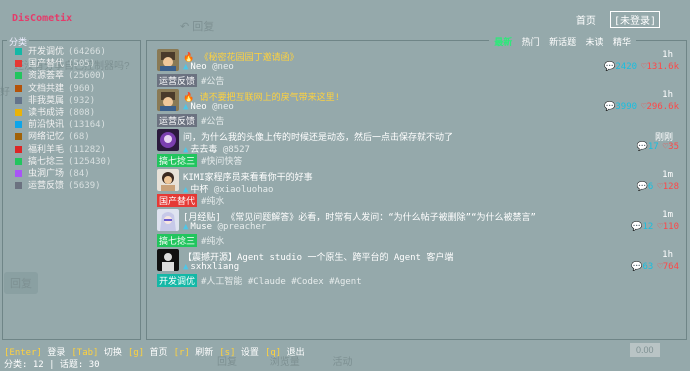  Describe the element at coordinates (82, 88) in the screenshot. I see `category-count: (960)` at that location.